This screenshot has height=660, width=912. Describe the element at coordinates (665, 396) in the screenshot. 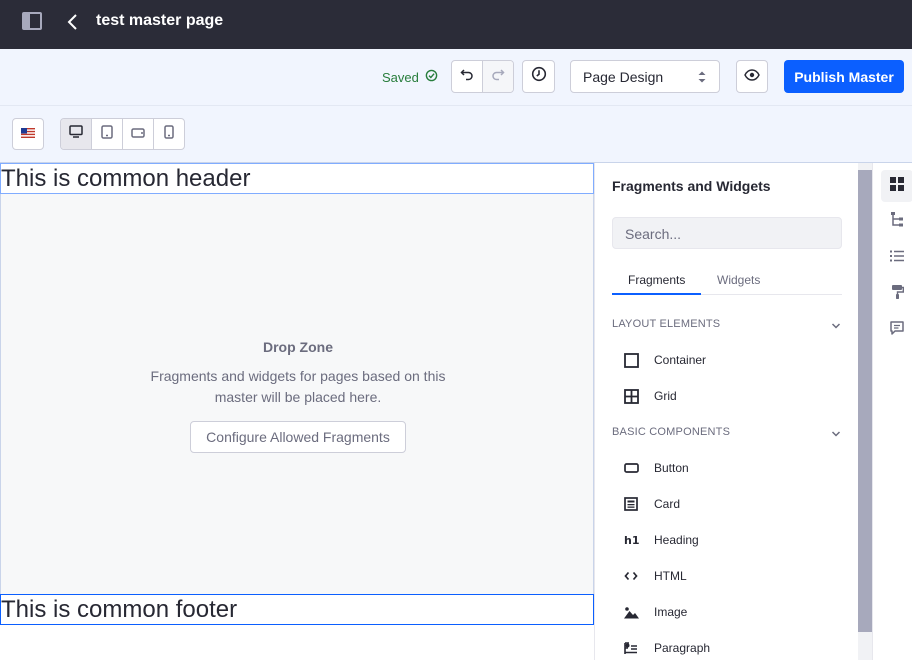

I see `fragment-item-label: Grid` at that location.